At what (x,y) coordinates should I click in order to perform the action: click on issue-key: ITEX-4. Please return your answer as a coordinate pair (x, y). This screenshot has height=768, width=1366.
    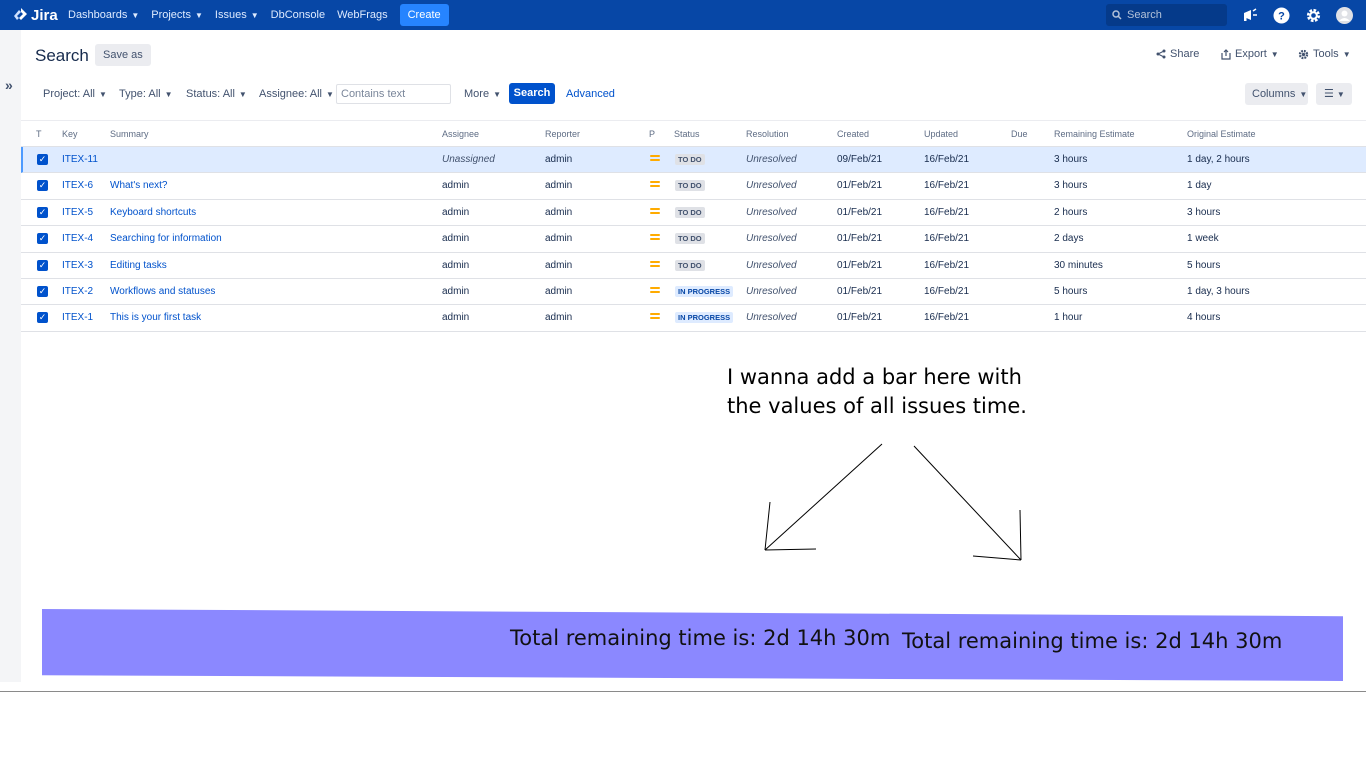
    Looking at the image, I should click on (77, 238).